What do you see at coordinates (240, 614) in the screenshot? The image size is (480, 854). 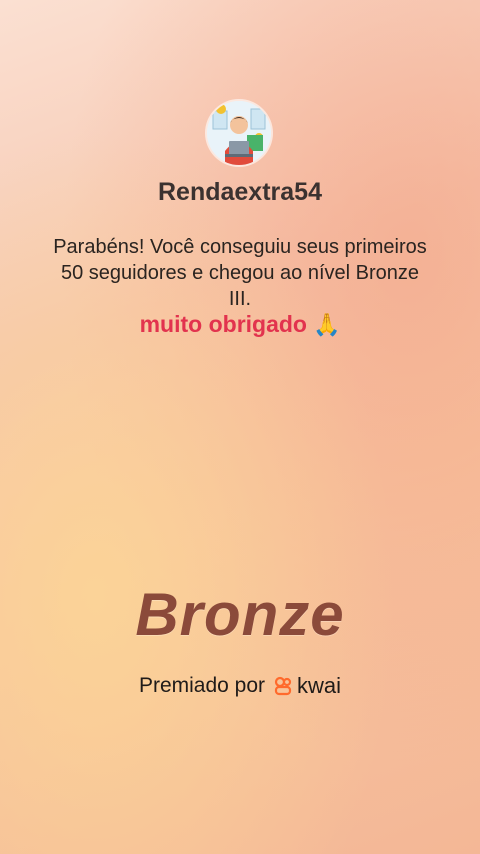 I see `level-title: Bronze` at bounding box center [240, 614].